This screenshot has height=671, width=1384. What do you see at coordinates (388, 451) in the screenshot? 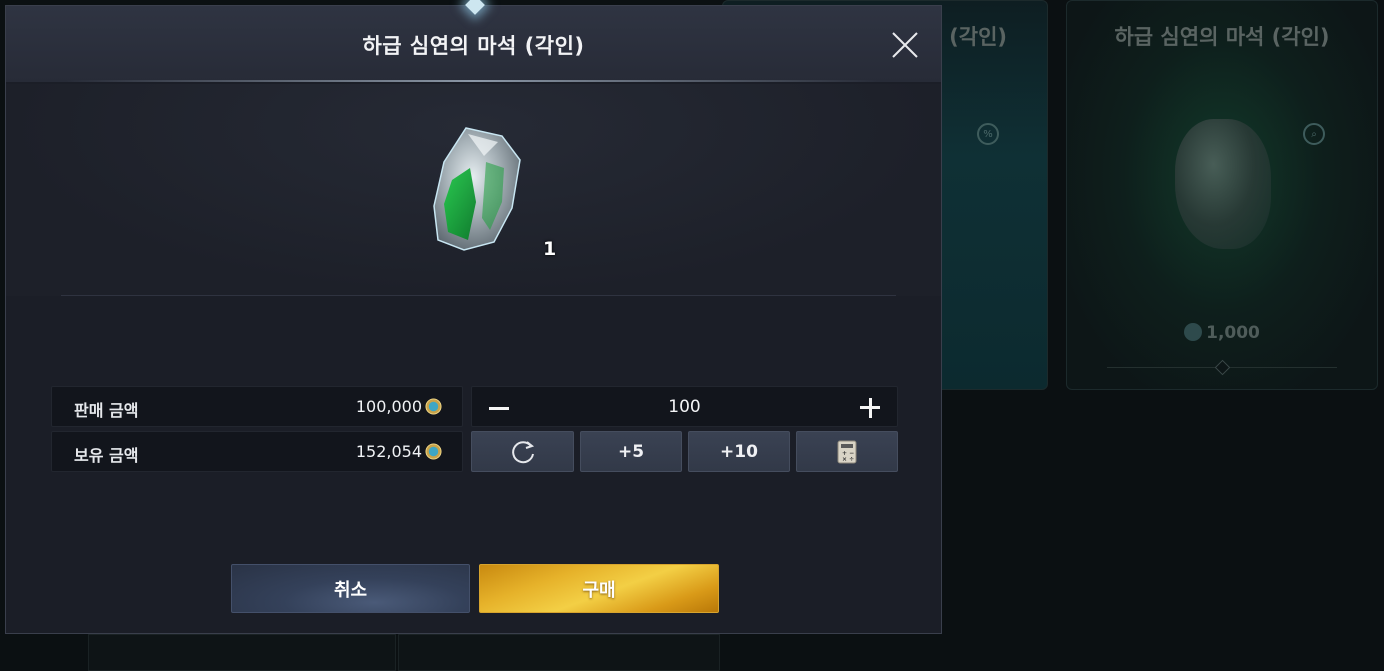
I see `owned-amount-value: 152,054` at bounding box center [388, 451].